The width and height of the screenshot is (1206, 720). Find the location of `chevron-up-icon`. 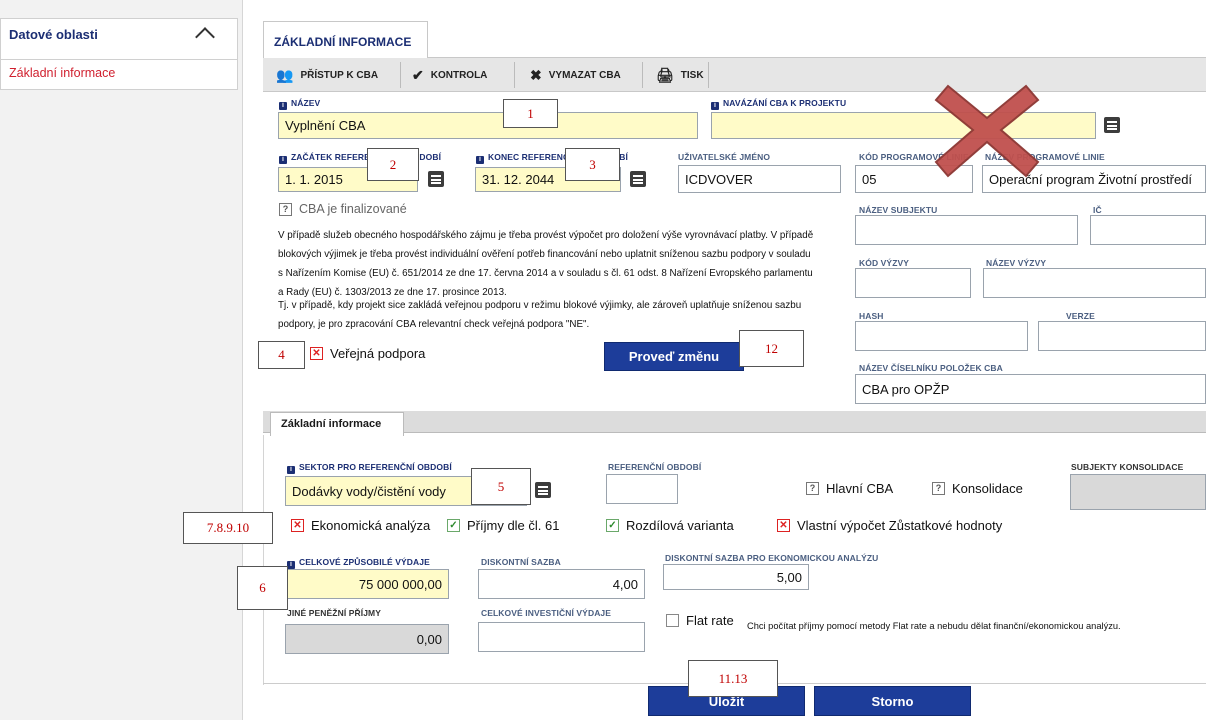

chevron-up-icon is located at coordinates (205, 37).